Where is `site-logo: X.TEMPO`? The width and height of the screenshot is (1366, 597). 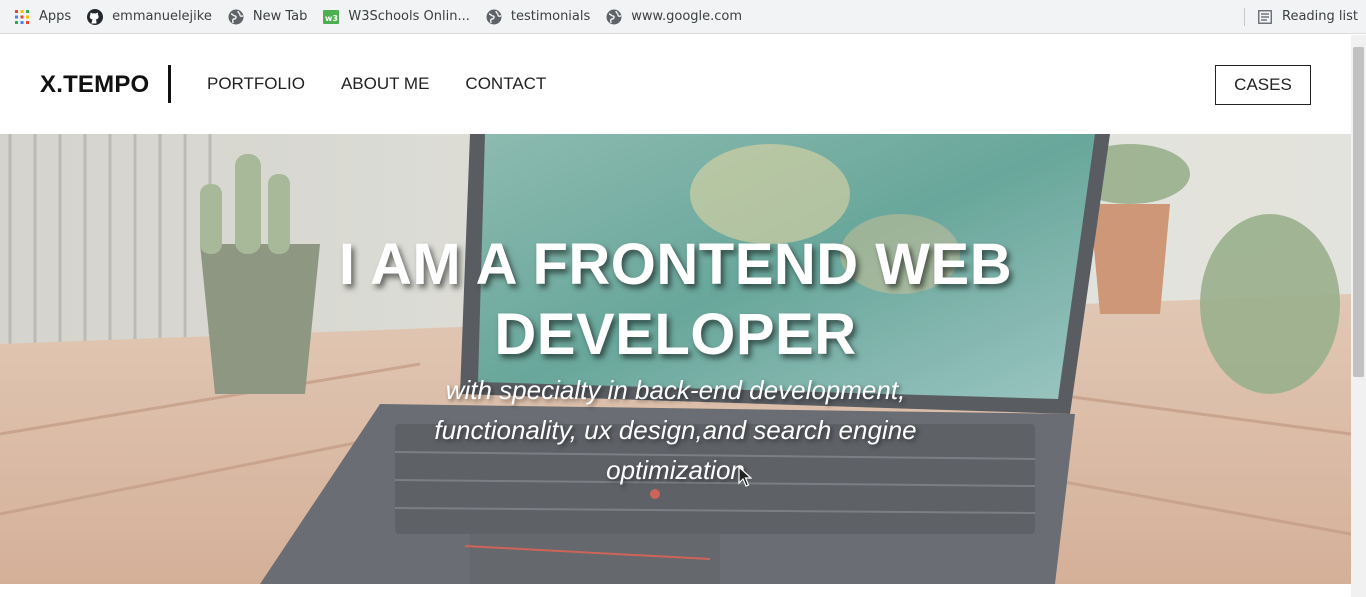 site-logo: X.TEMPO is located at coordinates (94, 85).